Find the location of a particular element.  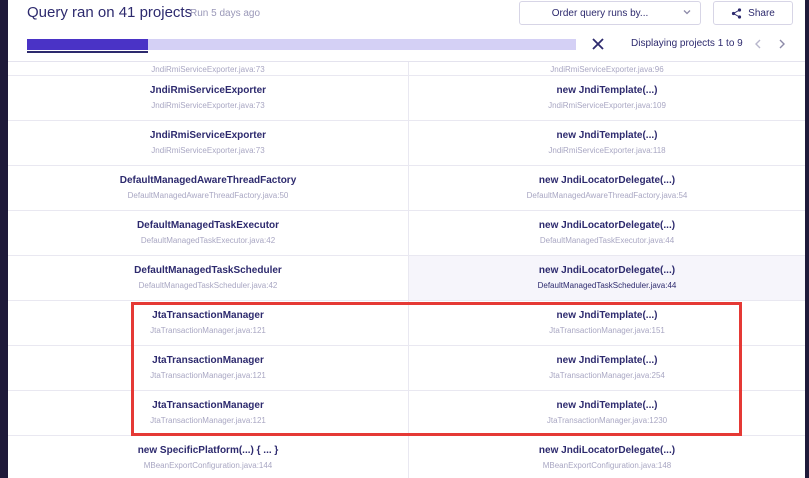

cell-location: JndiRmiServiceExporter.java:109 is located at coordinates (607, 105).